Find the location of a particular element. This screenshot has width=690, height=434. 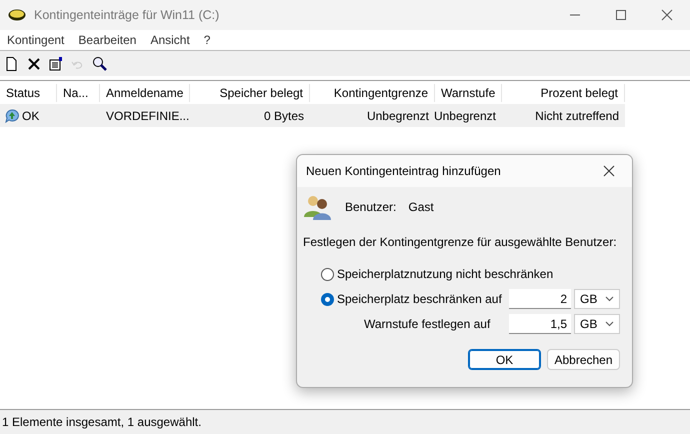

menu-item: Ansicht is located at coordinates (170, 40).